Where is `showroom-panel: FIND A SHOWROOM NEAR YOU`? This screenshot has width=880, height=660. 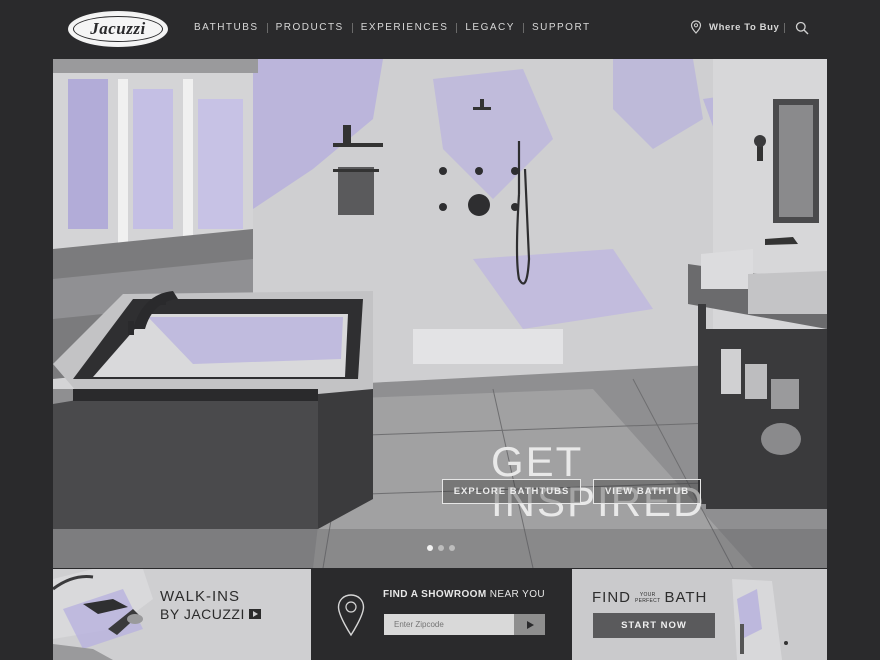 showroom-panel: FIND A SHOWROOM NEAR YOU is located at coordinates (441, 614).